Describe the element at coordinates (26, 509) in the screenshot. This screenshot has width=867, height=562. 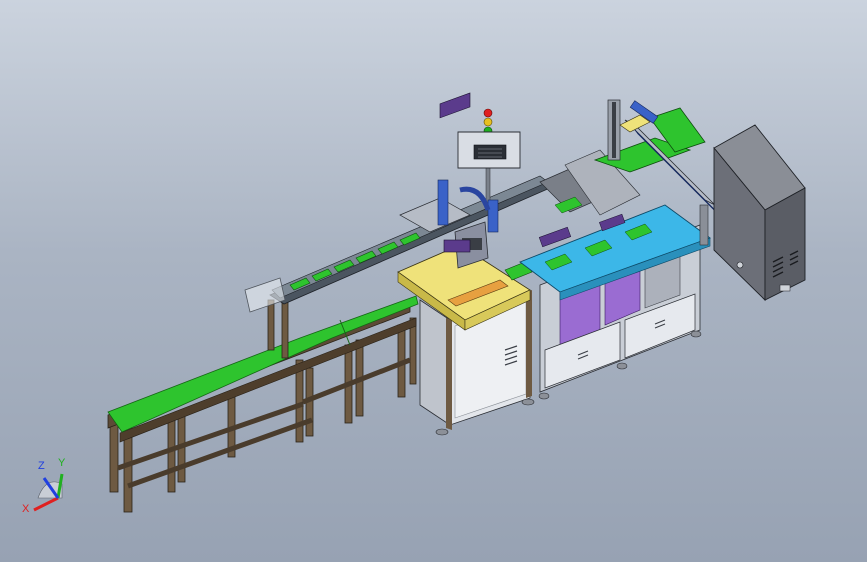
I see `x-axis-label: X` at that location.